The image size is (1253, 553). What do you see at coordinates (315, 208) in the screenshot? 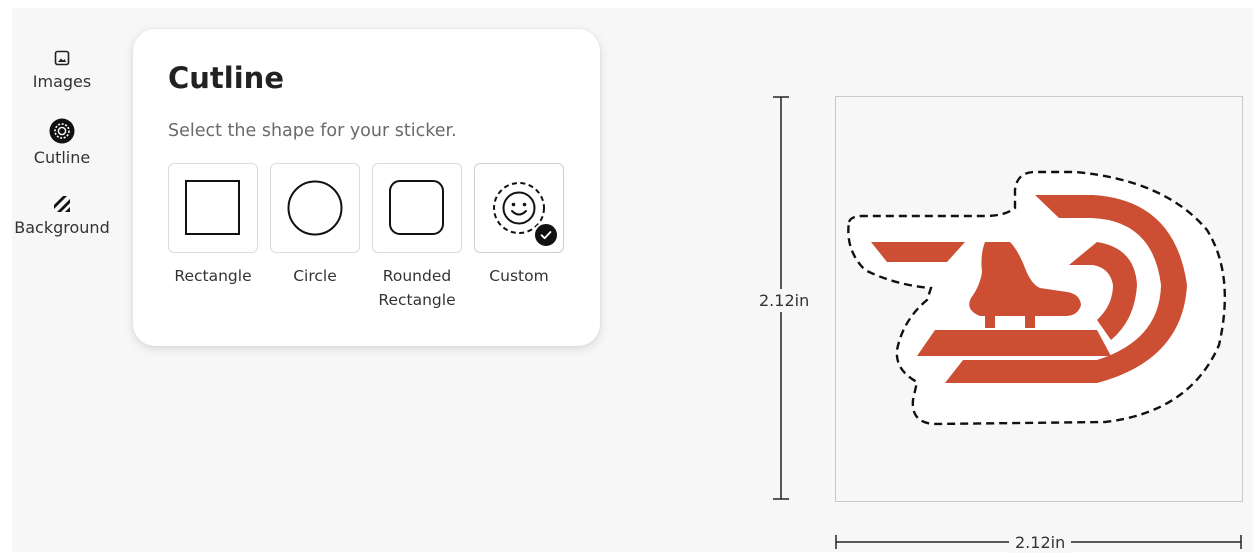
I see `circle-icon` at bounding box center [315, 208].